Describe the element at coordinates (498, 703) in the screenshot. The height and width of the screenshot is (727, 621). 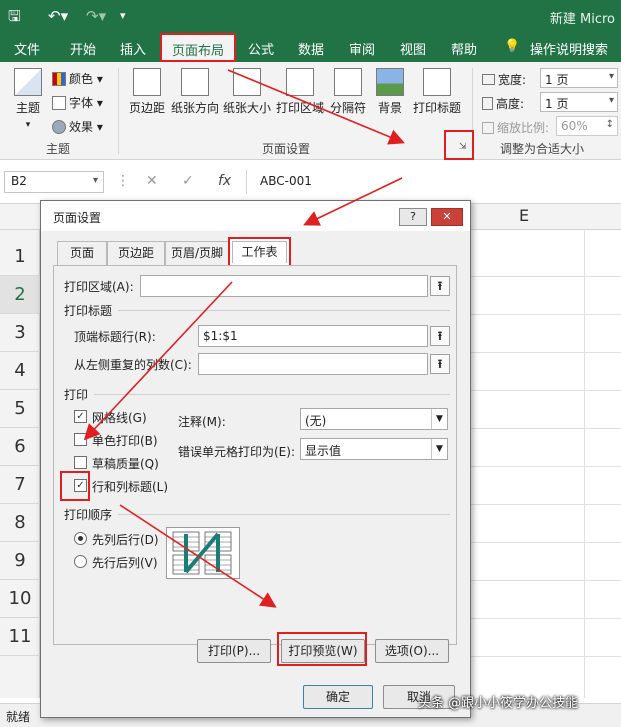
I see `watermark: 头条 @跟小小筱学办公技能` at that location.